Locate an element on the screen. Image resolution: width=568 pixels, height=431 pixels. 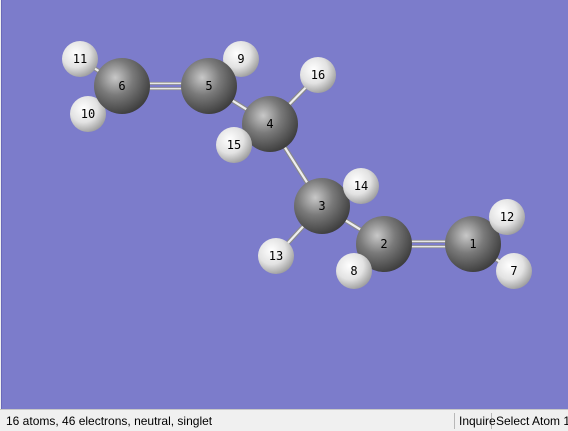
atom-15-hydrogen: 15 is located at coordinates (234, 145).